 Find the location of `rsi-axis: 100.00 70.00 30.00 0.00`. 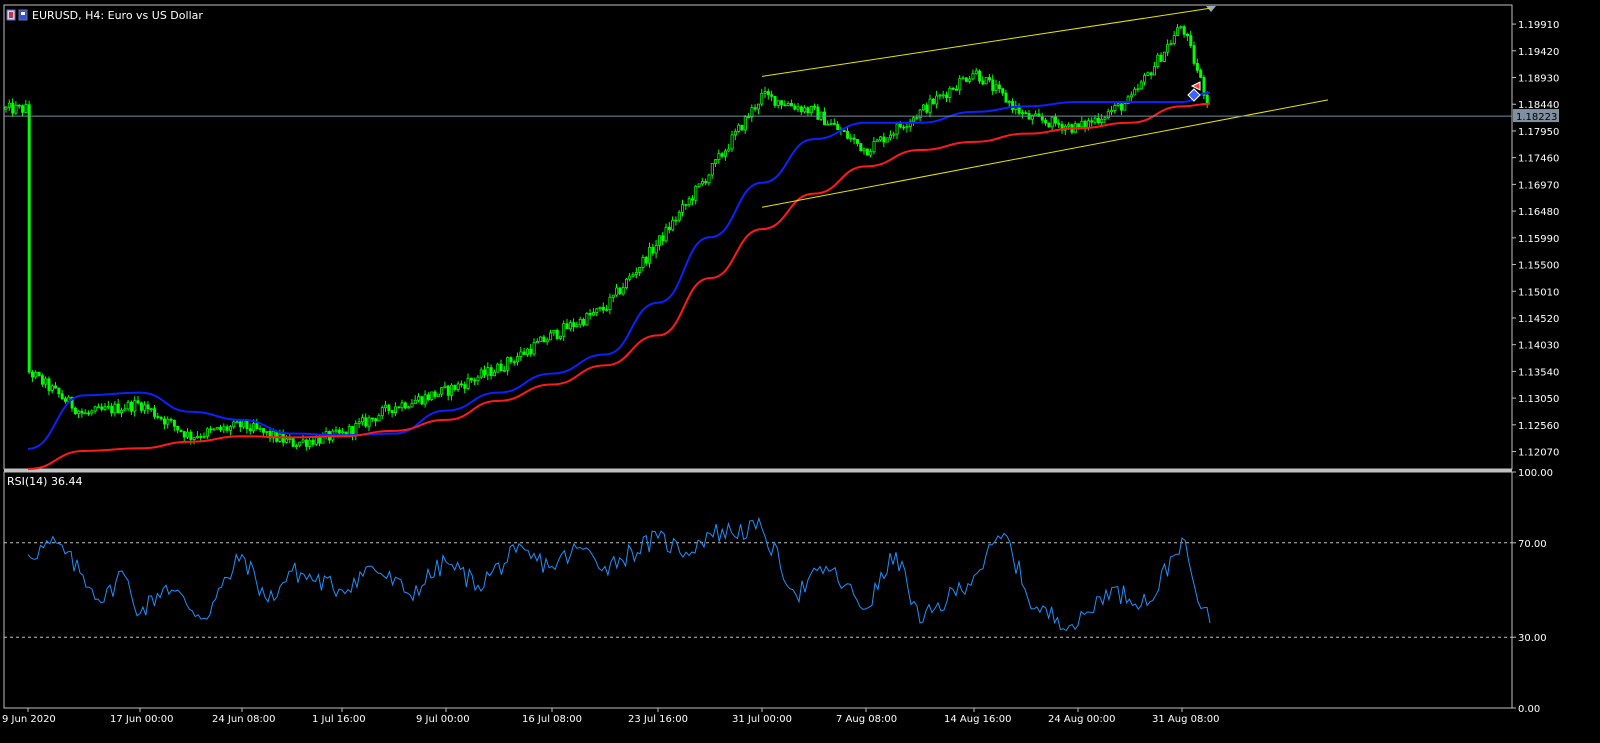

rsi-axis: 100.00 70.00 30.00 0.00 is located at coordinates (1532, 591).